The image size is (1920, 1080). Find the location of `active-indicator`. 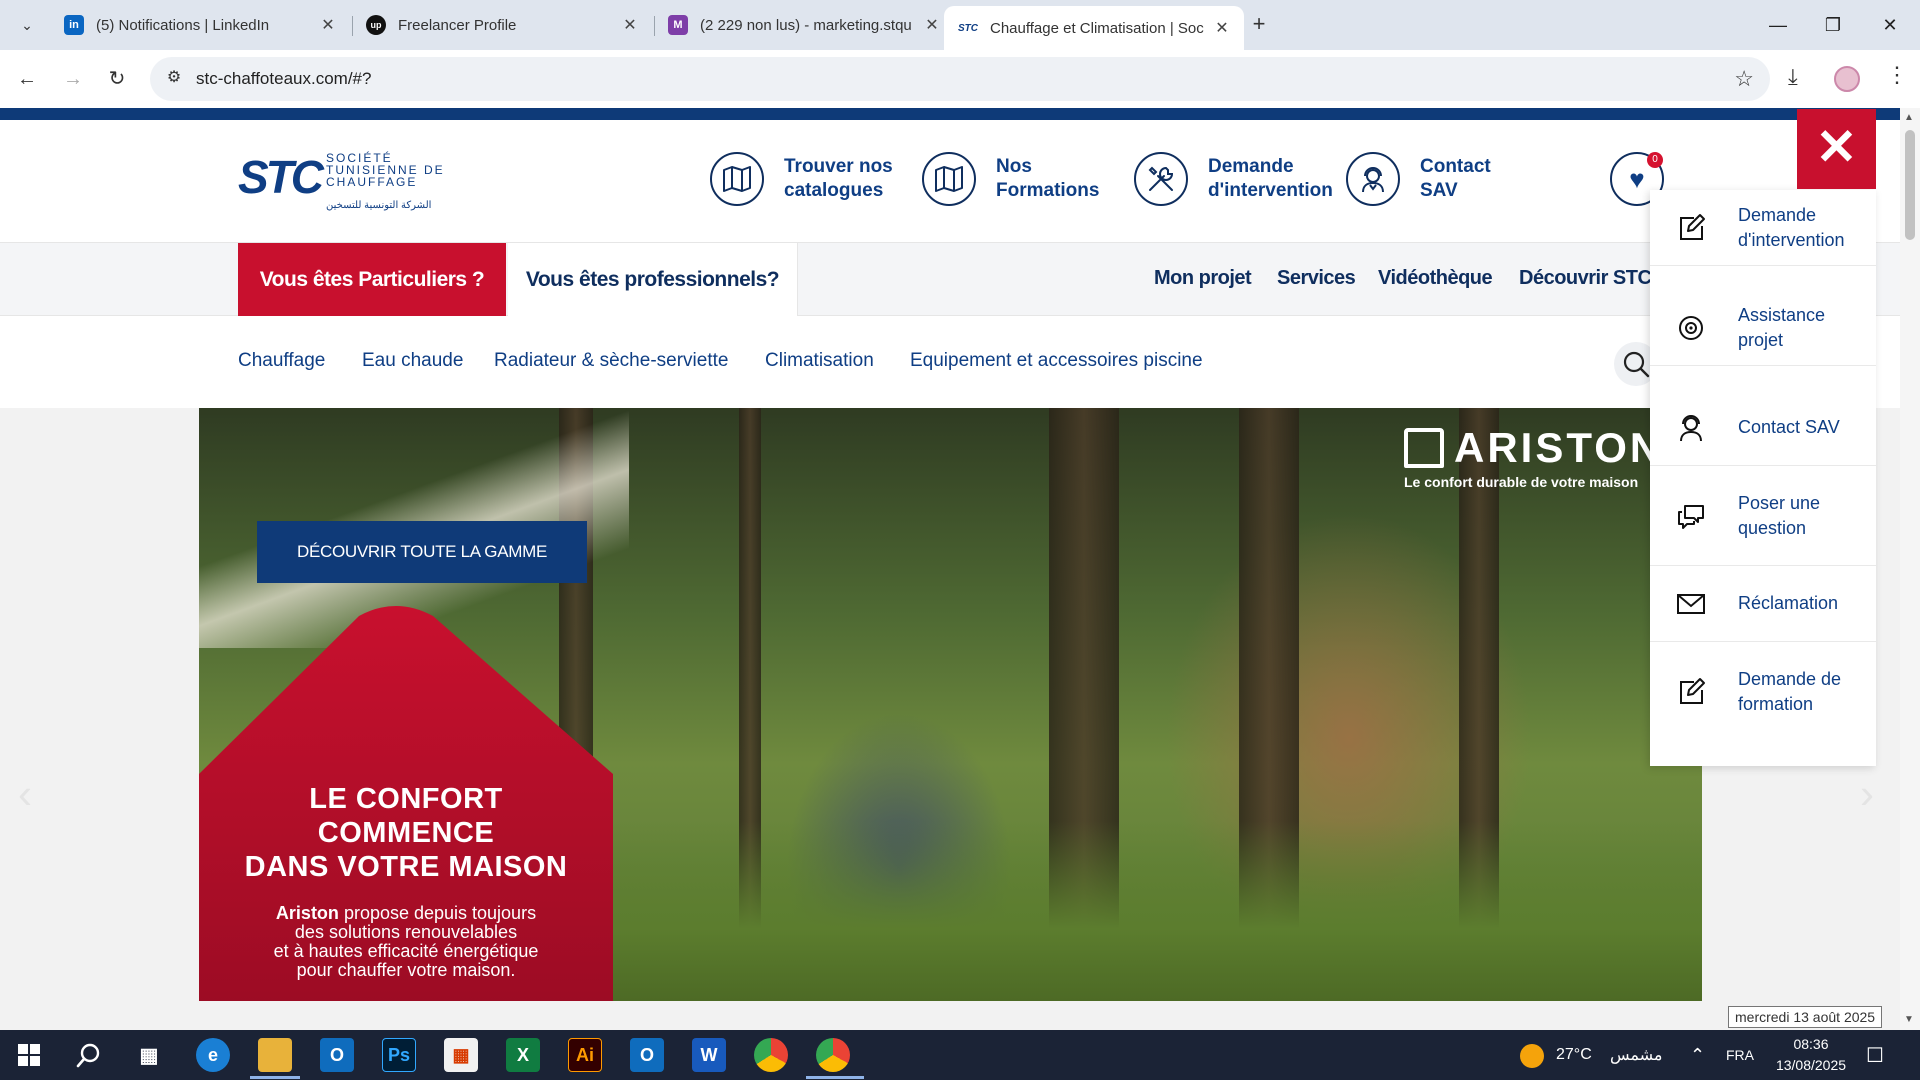

active-indicator is located at coordinates (275, 1077).